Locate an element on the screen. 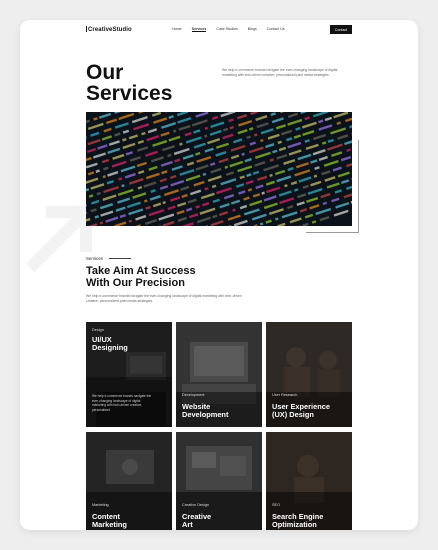  service-card-creative-art: Creative Design Creative Art is located at coordinates (219, 481).